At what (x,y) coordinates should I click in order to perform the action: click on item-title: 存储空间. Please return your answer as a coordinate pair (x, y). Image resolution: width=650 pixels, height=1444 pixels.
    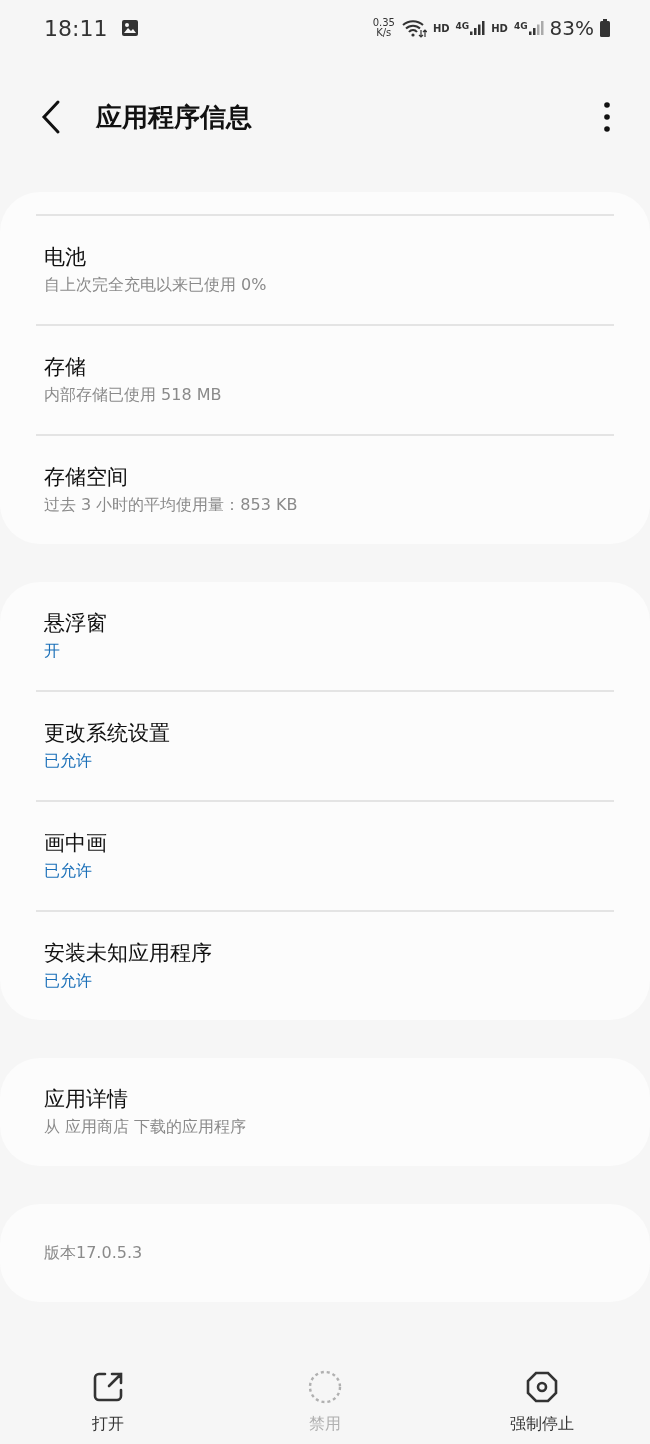
    Looking at the image, I should click on (86, 477).